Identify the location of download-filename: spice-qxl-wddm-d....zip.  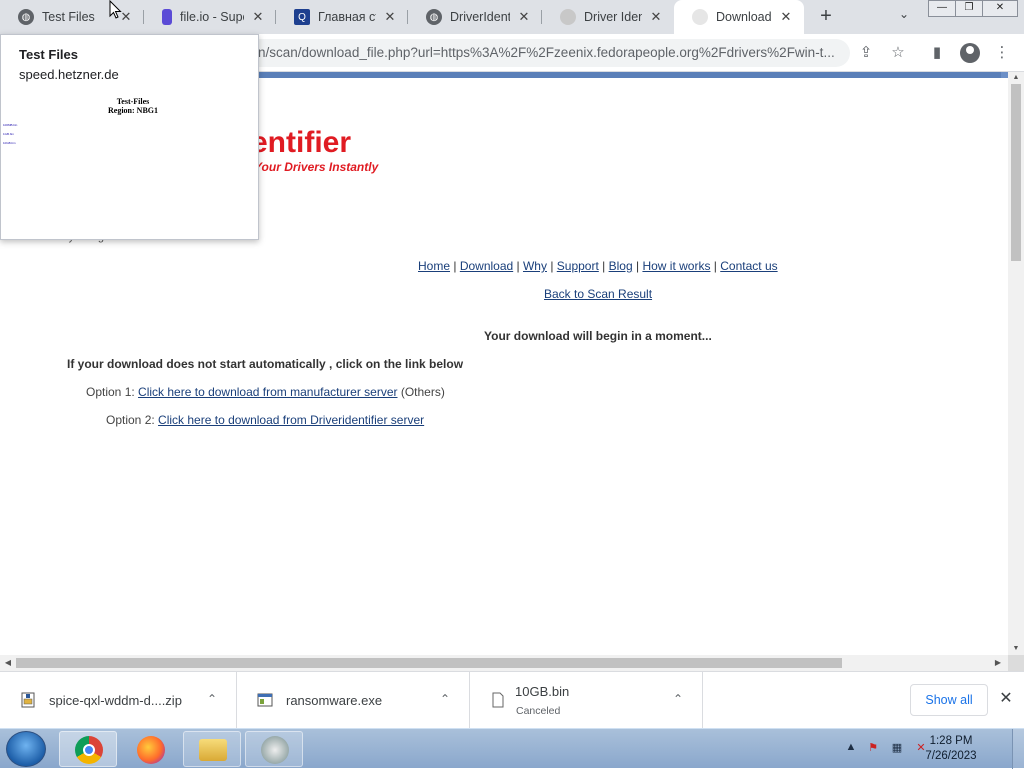
(115, 700).